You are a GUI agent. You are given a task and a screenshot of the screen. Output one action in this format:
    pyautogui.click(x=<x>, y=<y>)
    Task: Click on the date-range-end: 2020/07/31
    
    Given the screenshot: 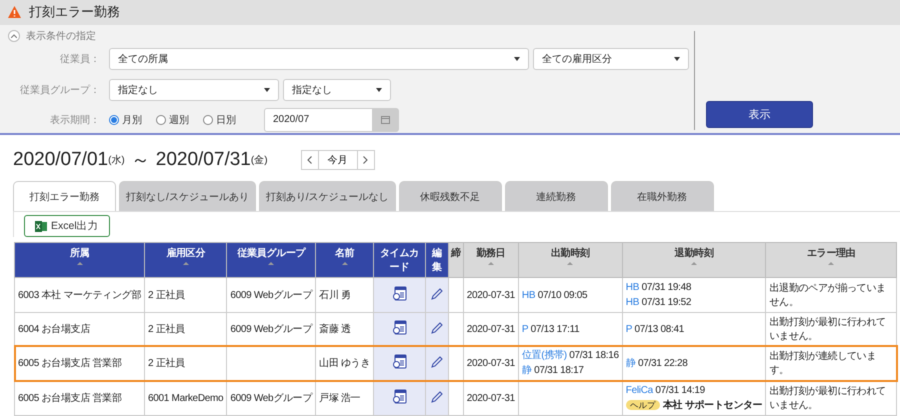 What is the action you would take?
    pyautogui.click(x=203, y=159)
    